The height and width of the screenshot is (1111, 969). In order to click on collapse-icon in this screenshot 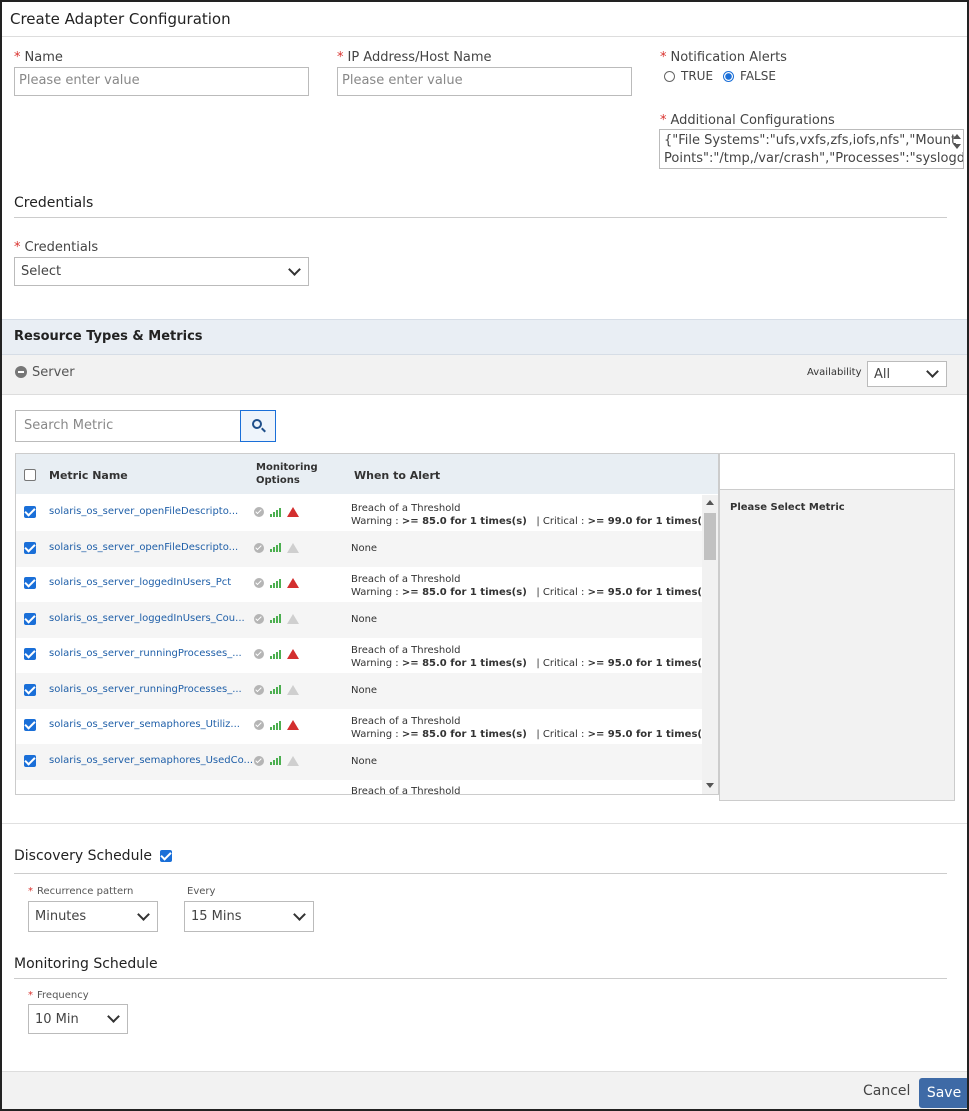, I will do `click(21, 372)`.